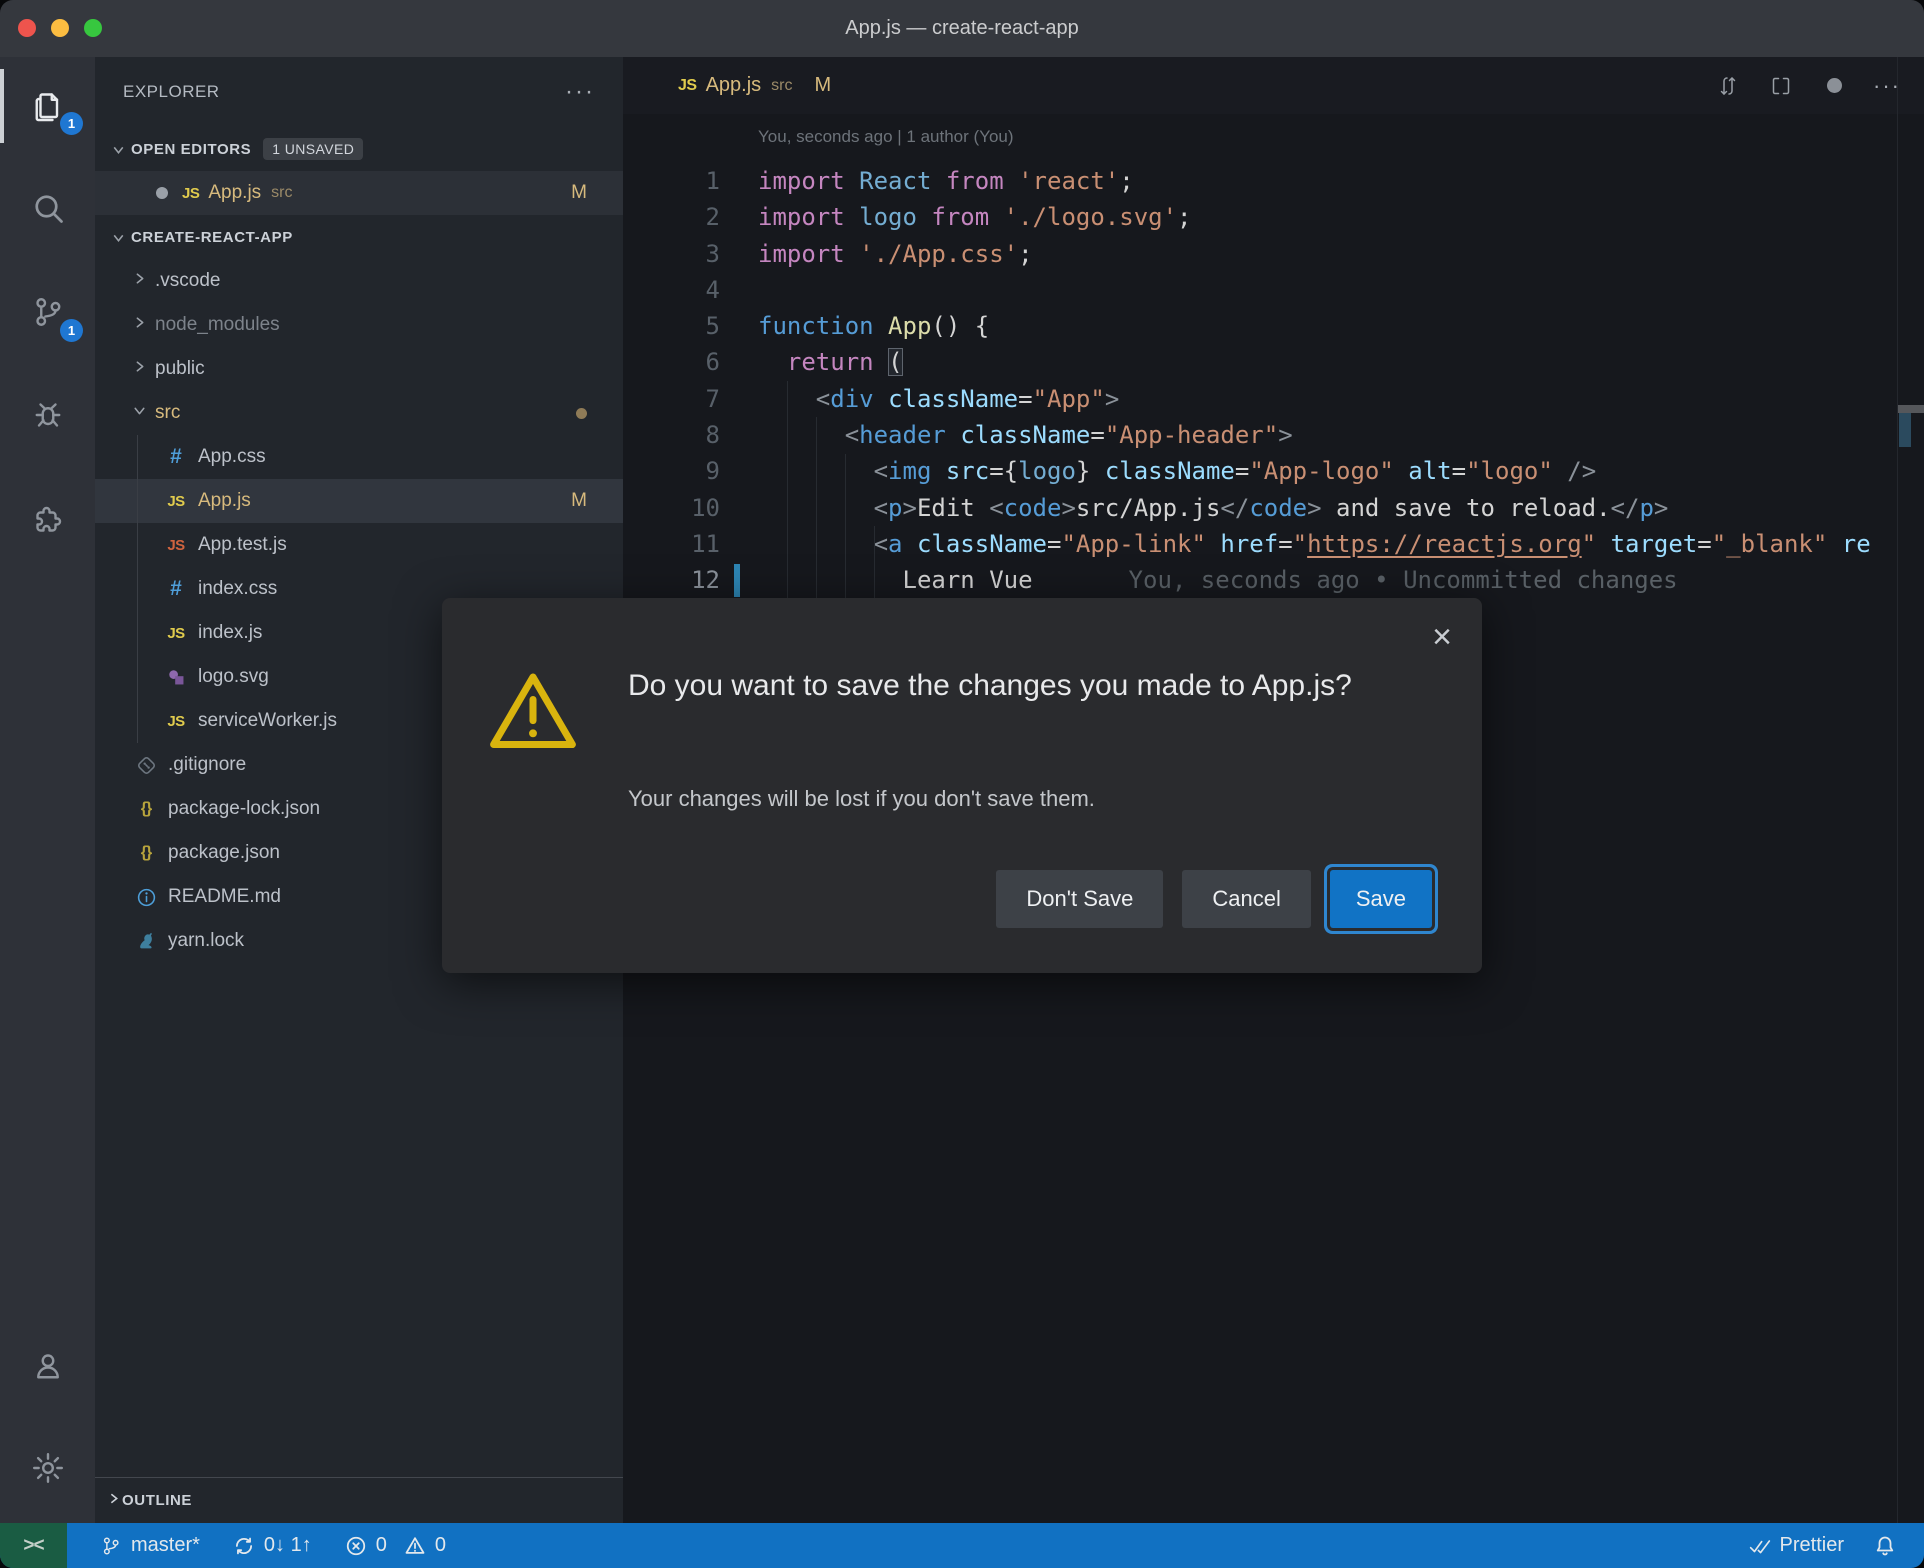 Image resolution: width=1924 pixels, height=1568 pixels. What do you see at coordinates (359, 545) in the screenshot?
I see `tree-item-app-test-js: JS App.test.js` at bounding box center [359, 545].